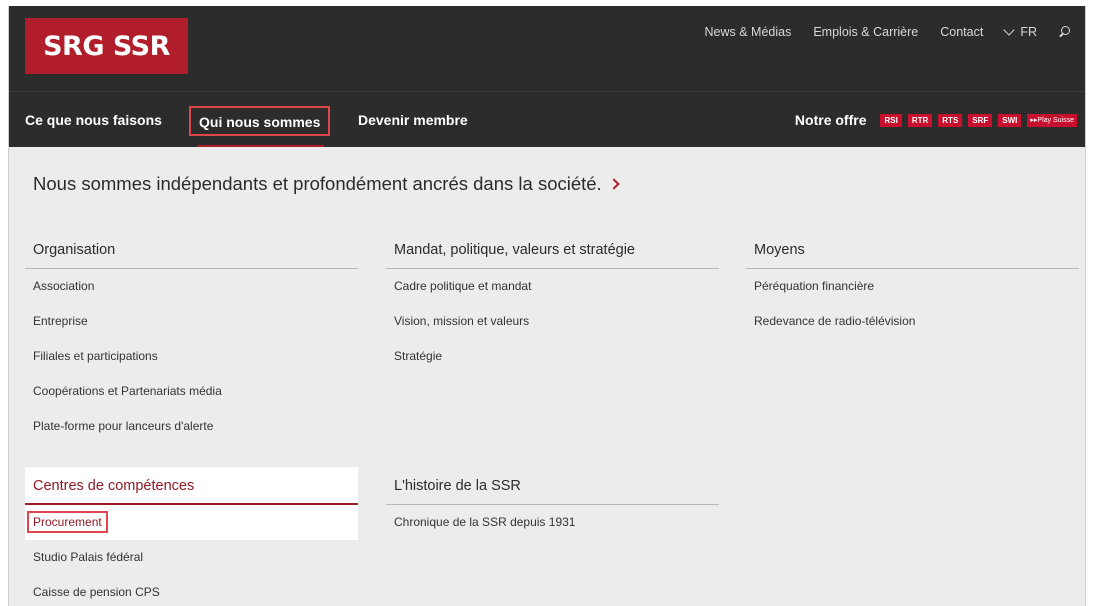 This screenshot has width=1093, height=606. What do you see at coordinates (260, 121) in the screenshot?
I see `nav-qui-nous-sommes: Qui nous sommes` at bounding box center [260, 121].